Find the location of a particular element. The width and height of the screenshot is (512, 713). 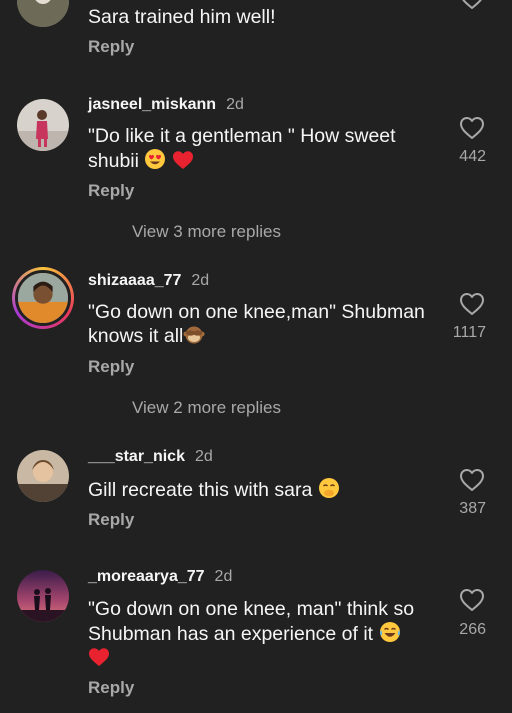

tears-of-joy-emoji is located at coordinates (390, 632).